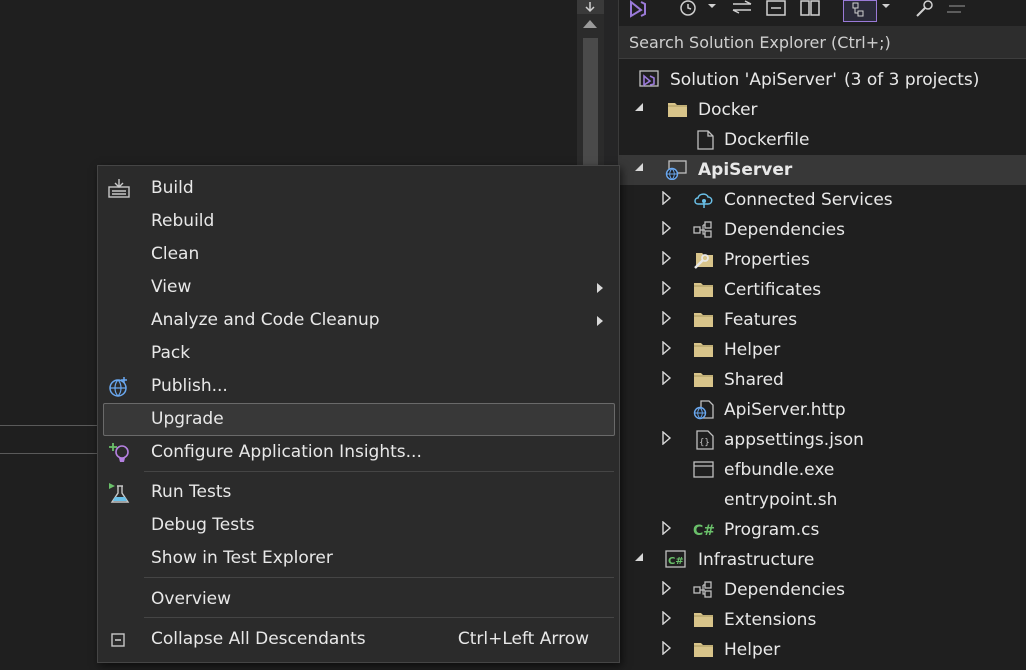 The height and width of the screenshot is (670, 1026). Describe the element at coordinates (742, 10) in the screenshot. I see `sync-icon` at that location.